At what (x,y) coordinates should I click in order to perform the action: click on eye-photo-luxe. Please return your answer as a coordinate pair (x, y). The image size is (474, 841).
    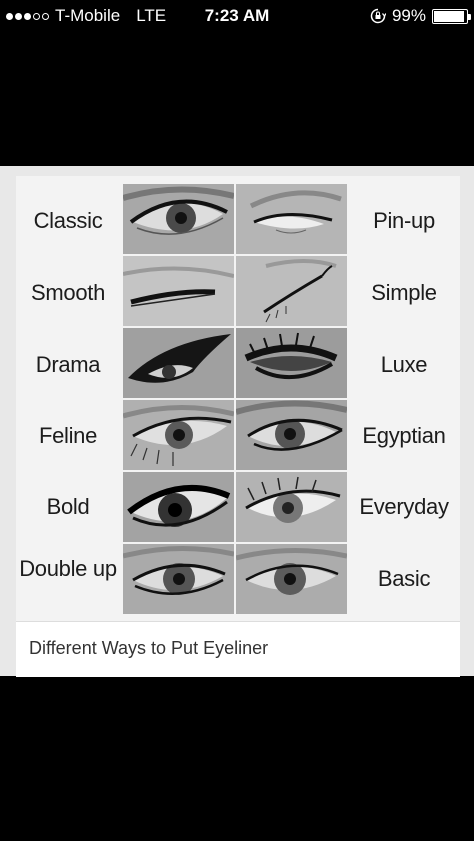
    Looking at the image, I should click on (291, 363).